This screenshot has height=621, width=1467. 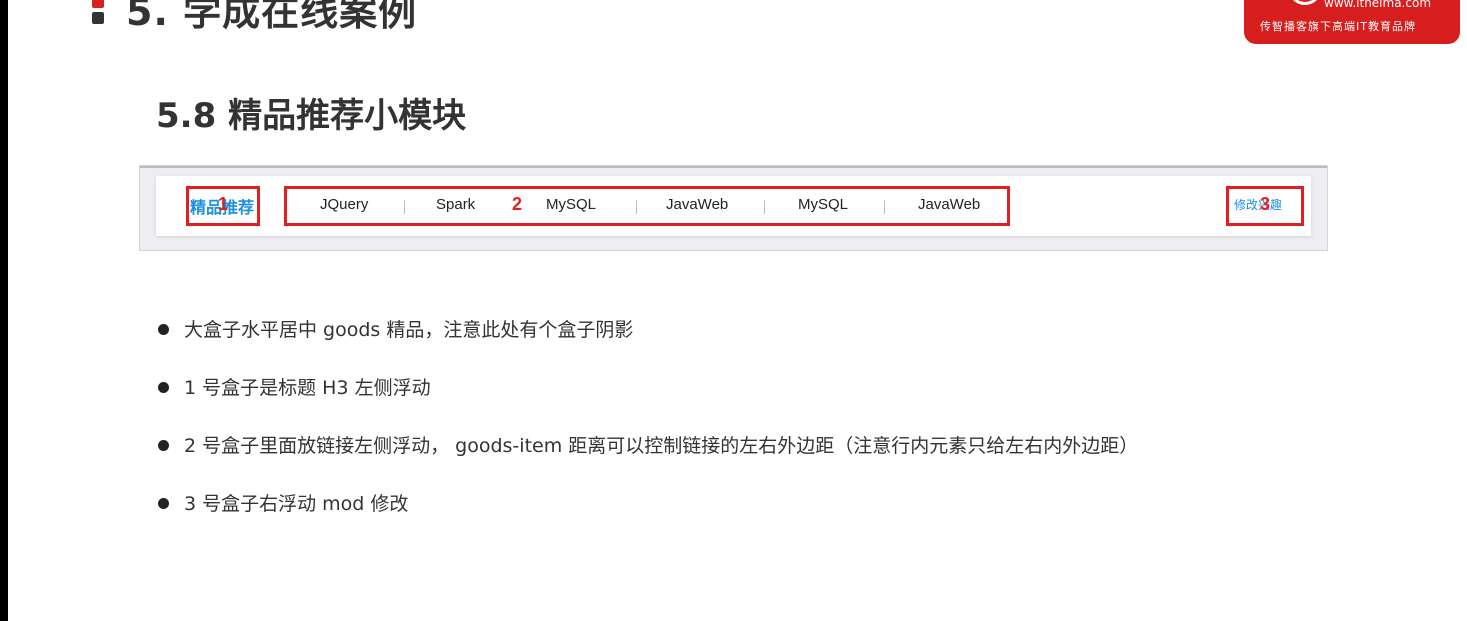 What do you see at coordinates (272, 17) in the screenshot?
I see `top-title-text: 5. 学成在线案例` at bounding box center [272, 17].